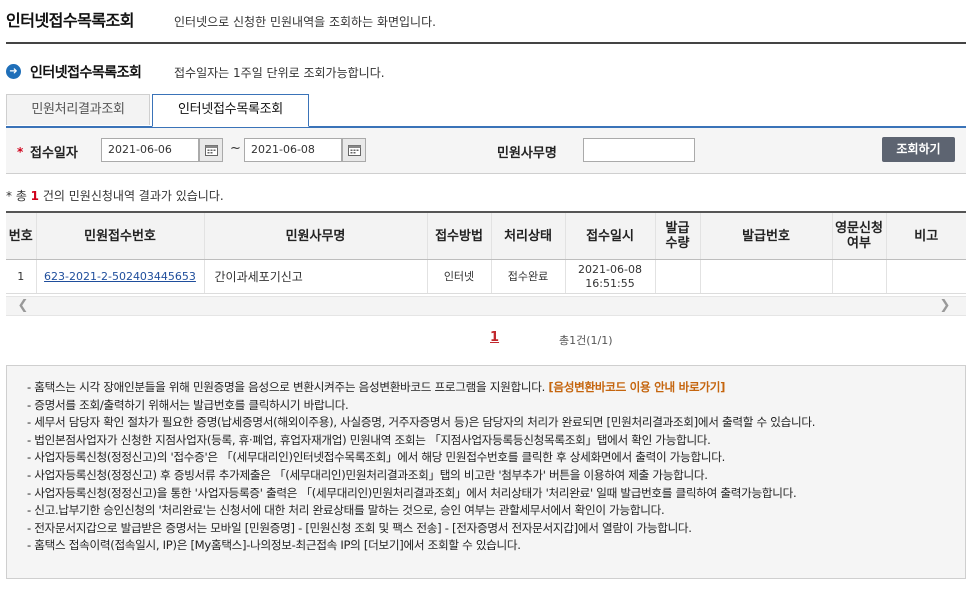 This screenshot has height=589, width=974. I want to click on date-to-input: 2021-06-08, so click(293, 150).